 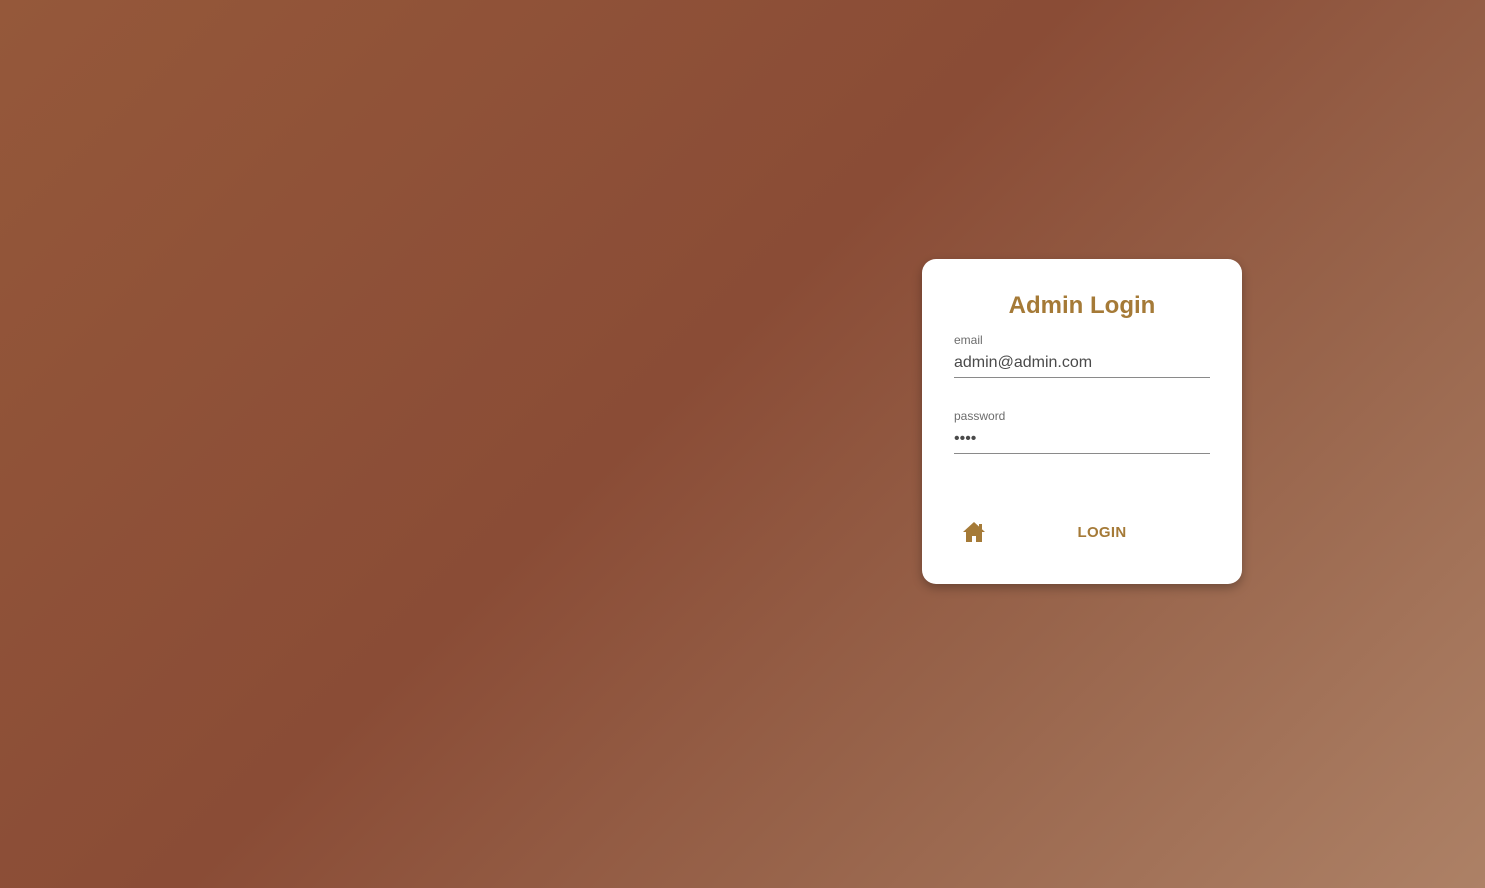 I want to click on password-field-group: password, so click(x=1082, y=431).